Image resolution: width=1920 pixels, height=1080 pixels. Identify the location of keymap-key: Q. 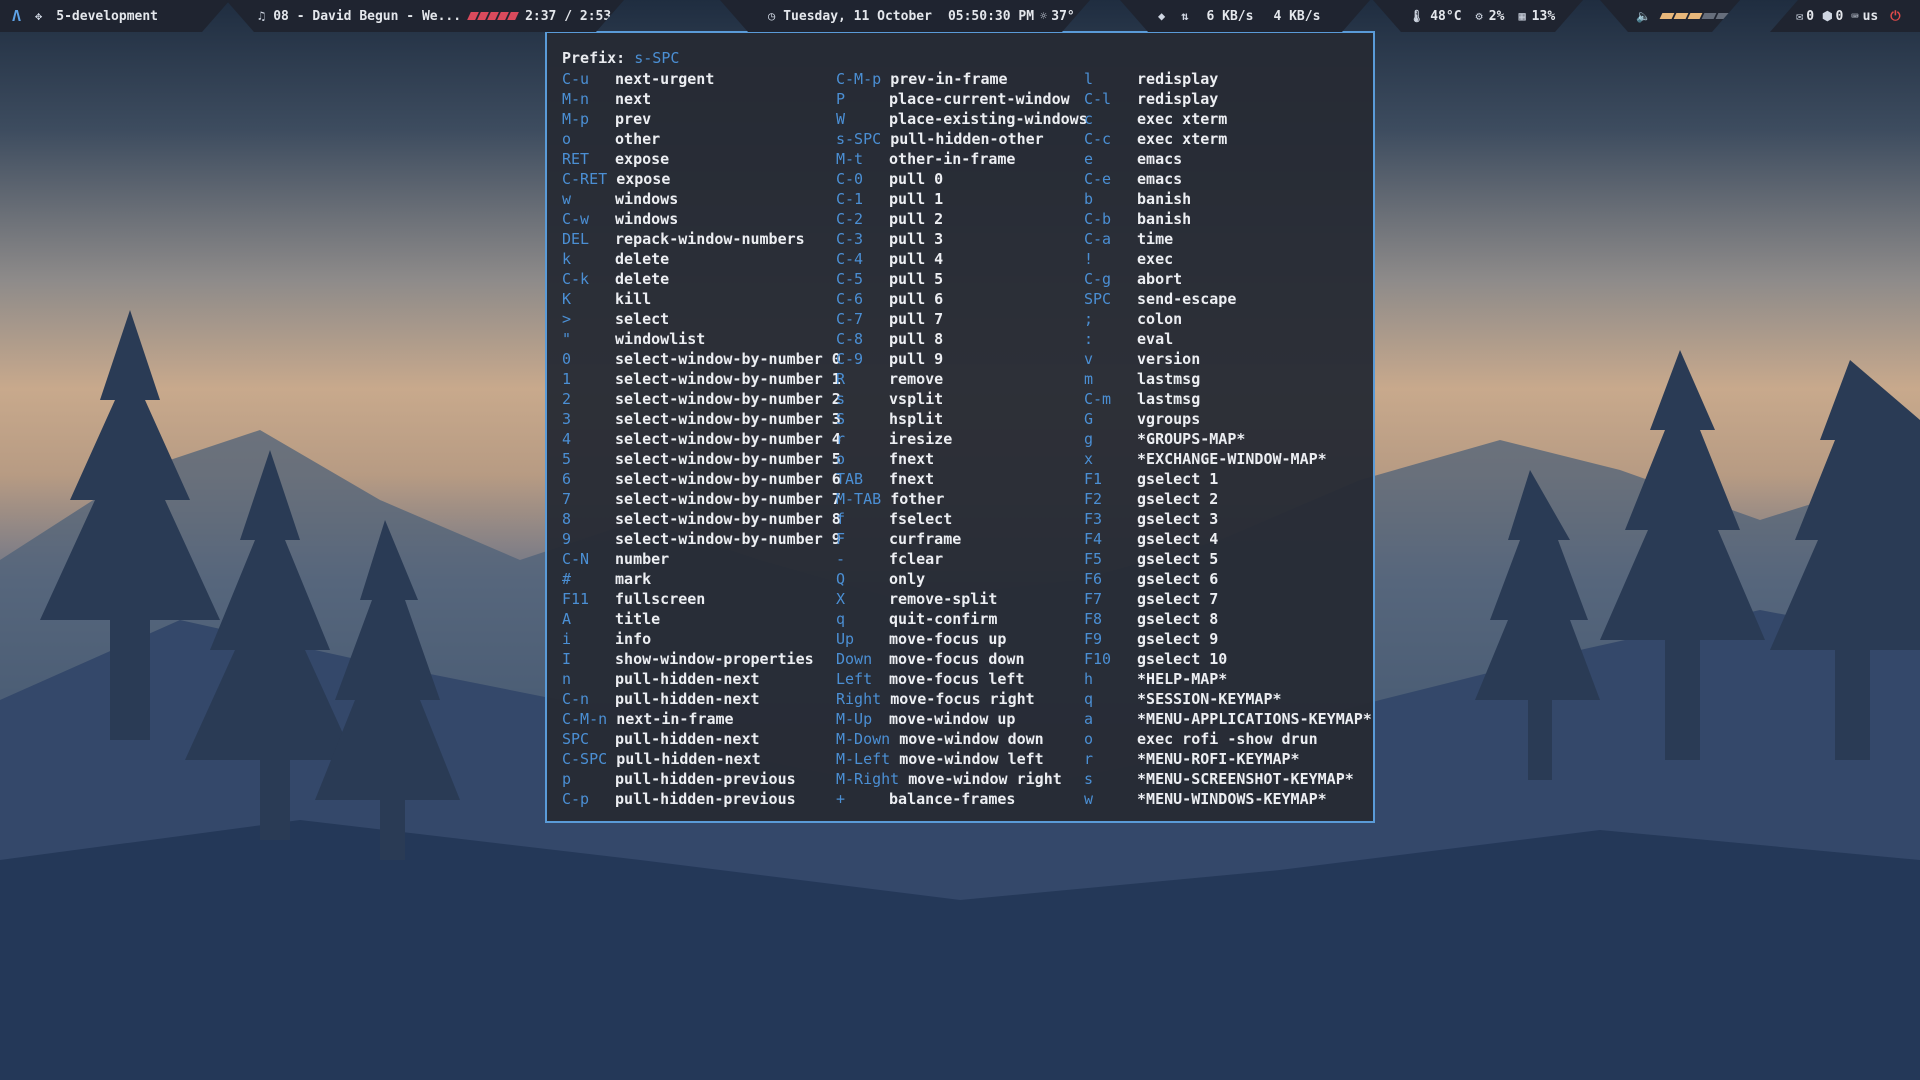
(841, 579).